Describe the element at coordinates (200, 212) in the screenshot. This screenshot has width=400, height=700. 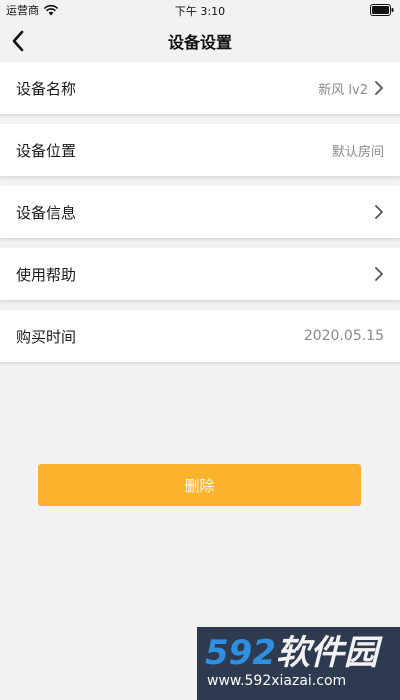
I see `device-info-row: 设备信息` at that location.